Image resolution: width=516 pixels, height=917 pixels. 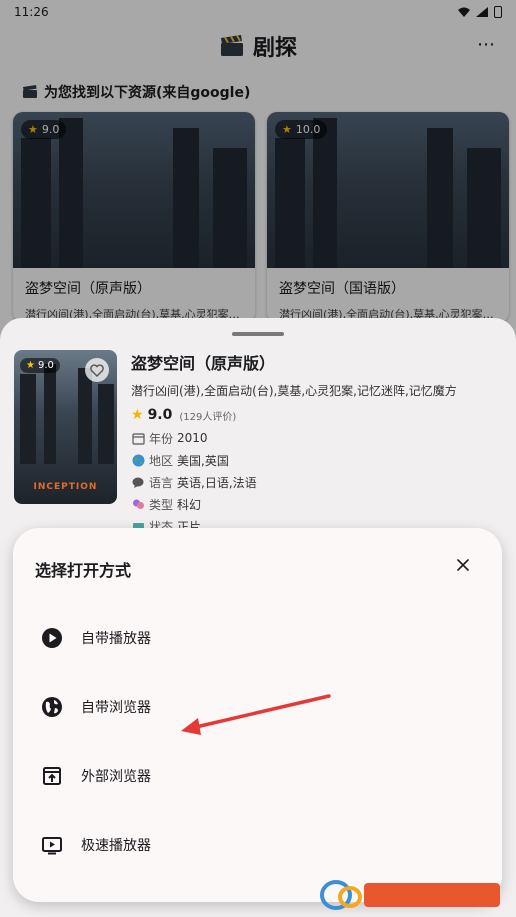 I want to click on poster-rating-value: 9.0, so click(x=45, y=365).